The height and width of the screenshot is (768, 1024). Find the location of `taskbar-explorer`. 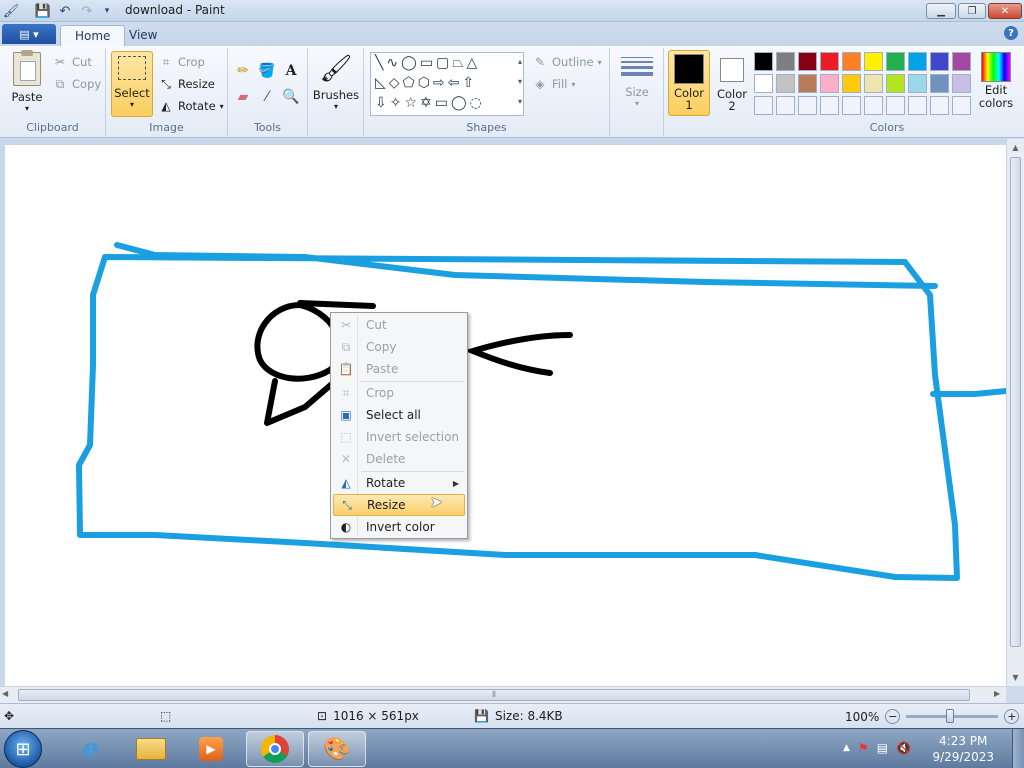

taskbar-explorer is located at coordinates (151, 749).